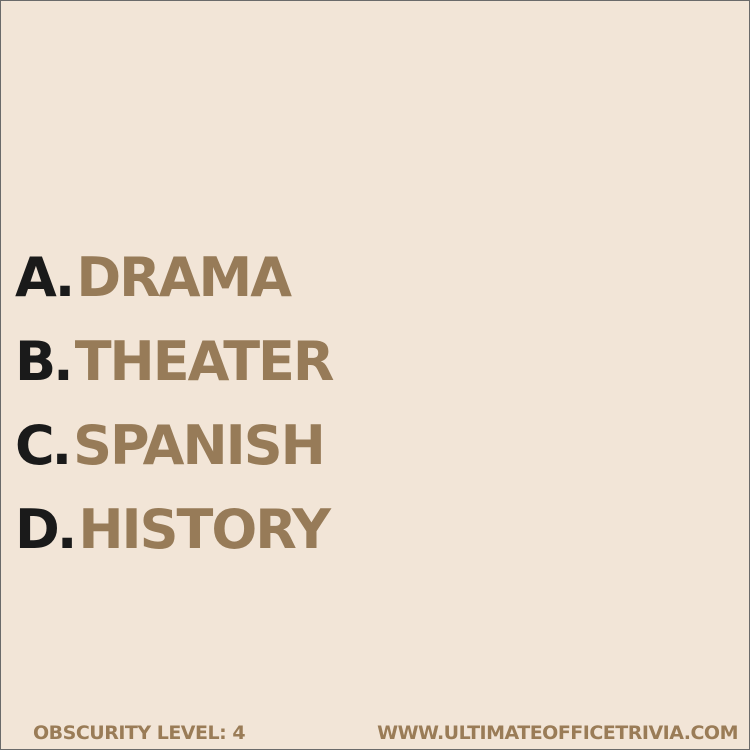  What do you see at coordinates (46, 529) in the screenshot?
I see `option-letter: D.` at bounding box center [46, 529].